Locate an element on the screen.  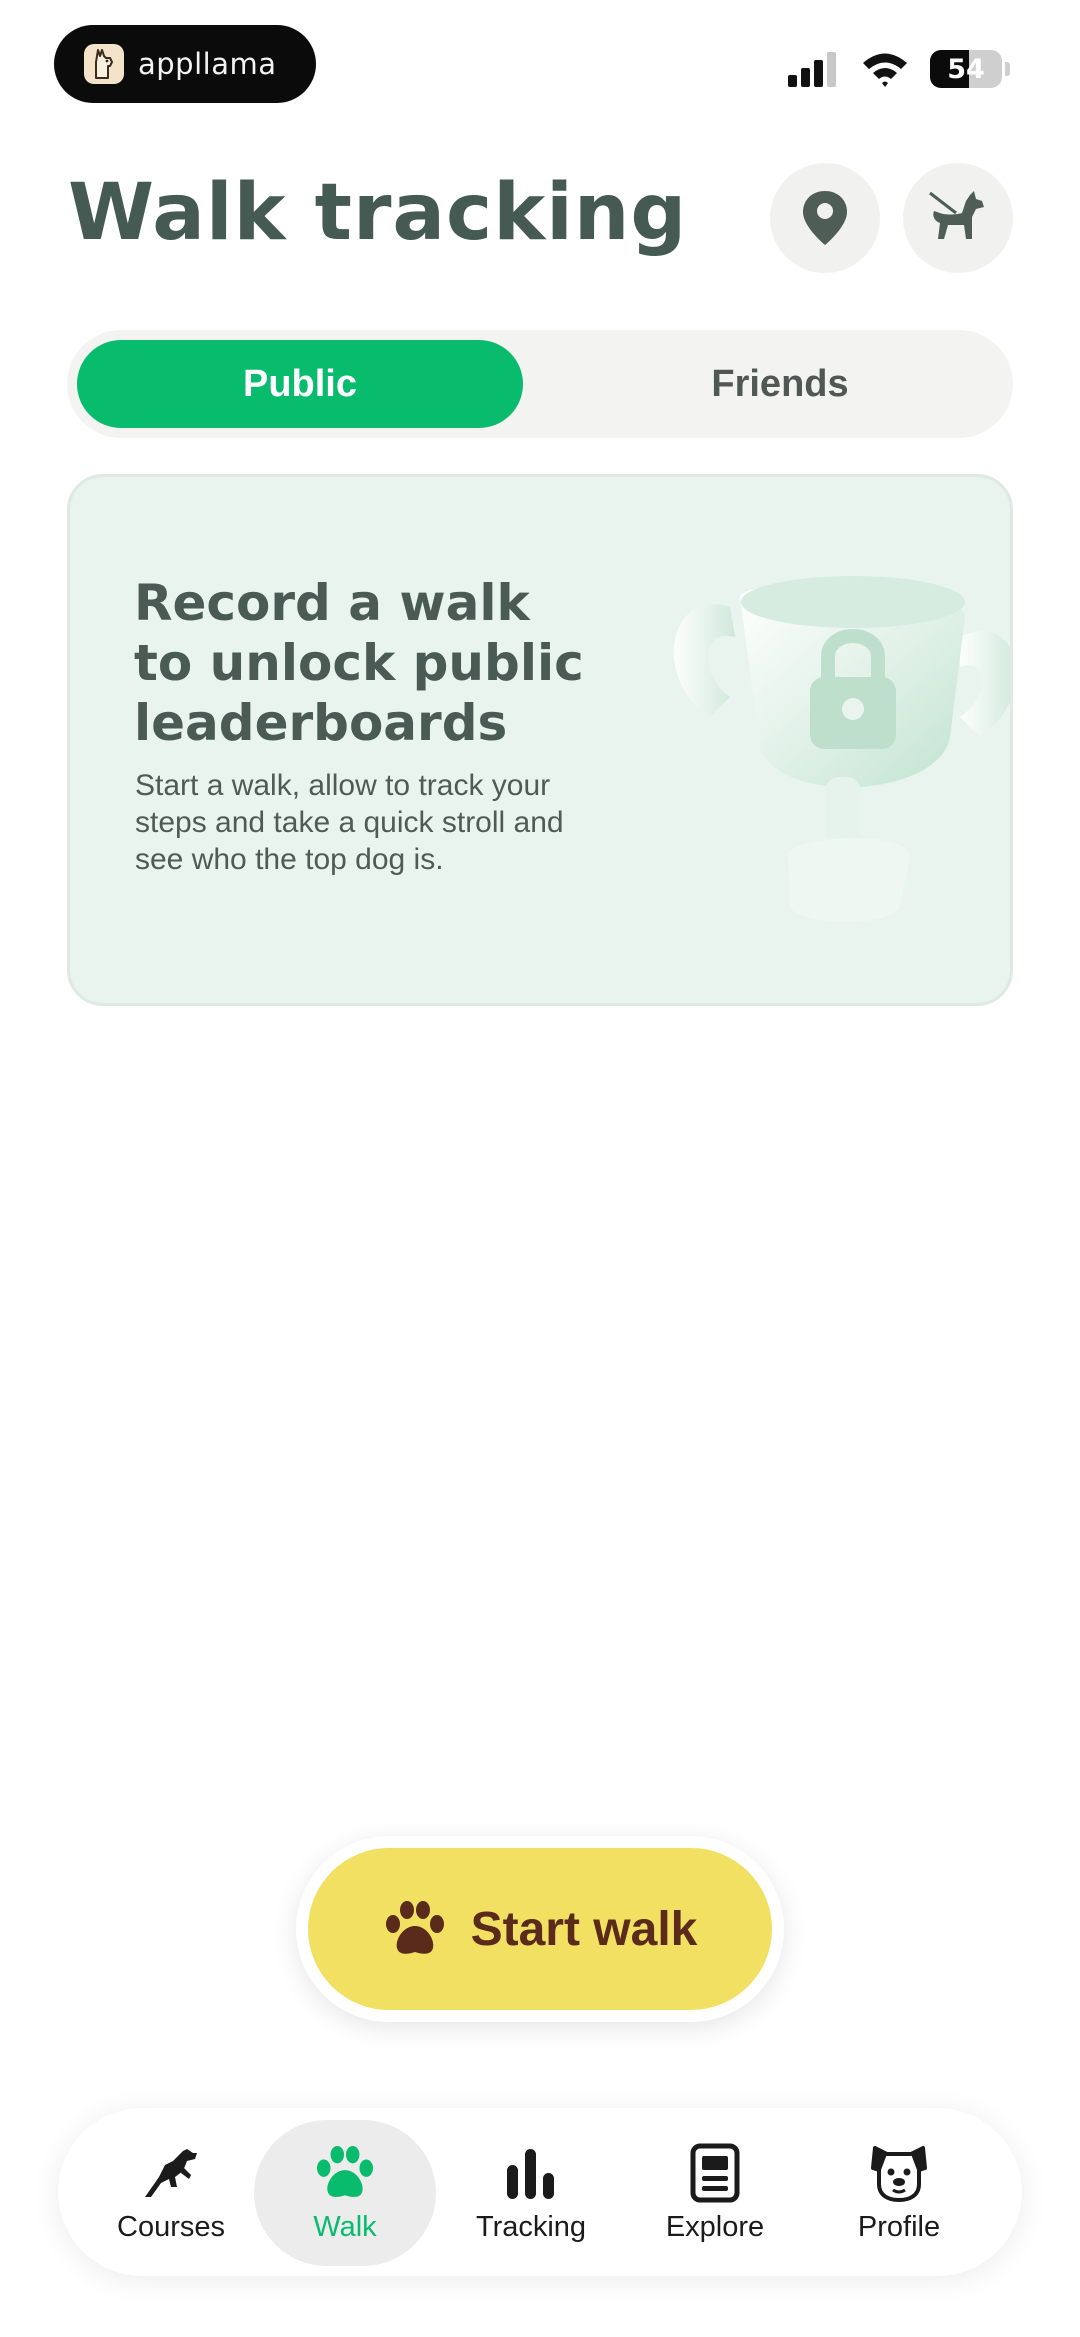
nav-label-explore: Explore is located at coordinates (715, 2227).